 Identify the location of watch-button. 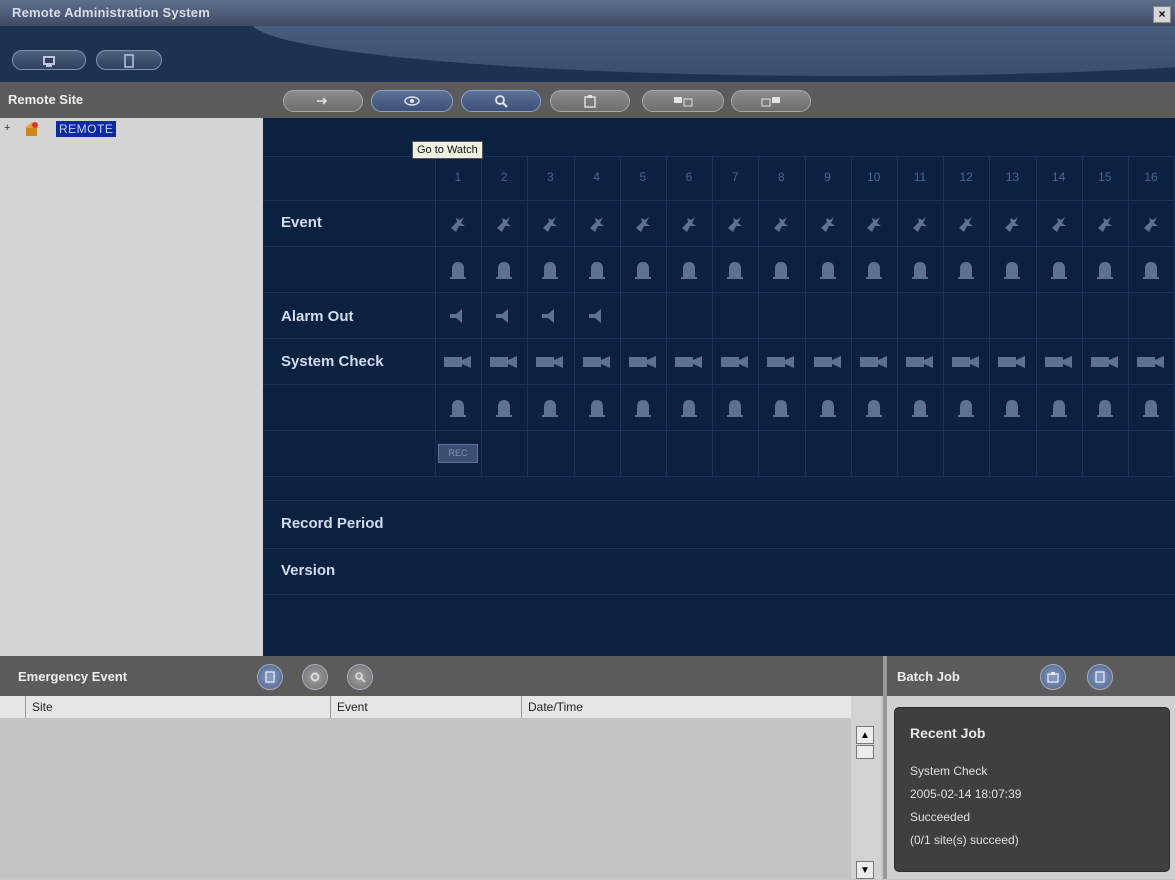
(412, 101).